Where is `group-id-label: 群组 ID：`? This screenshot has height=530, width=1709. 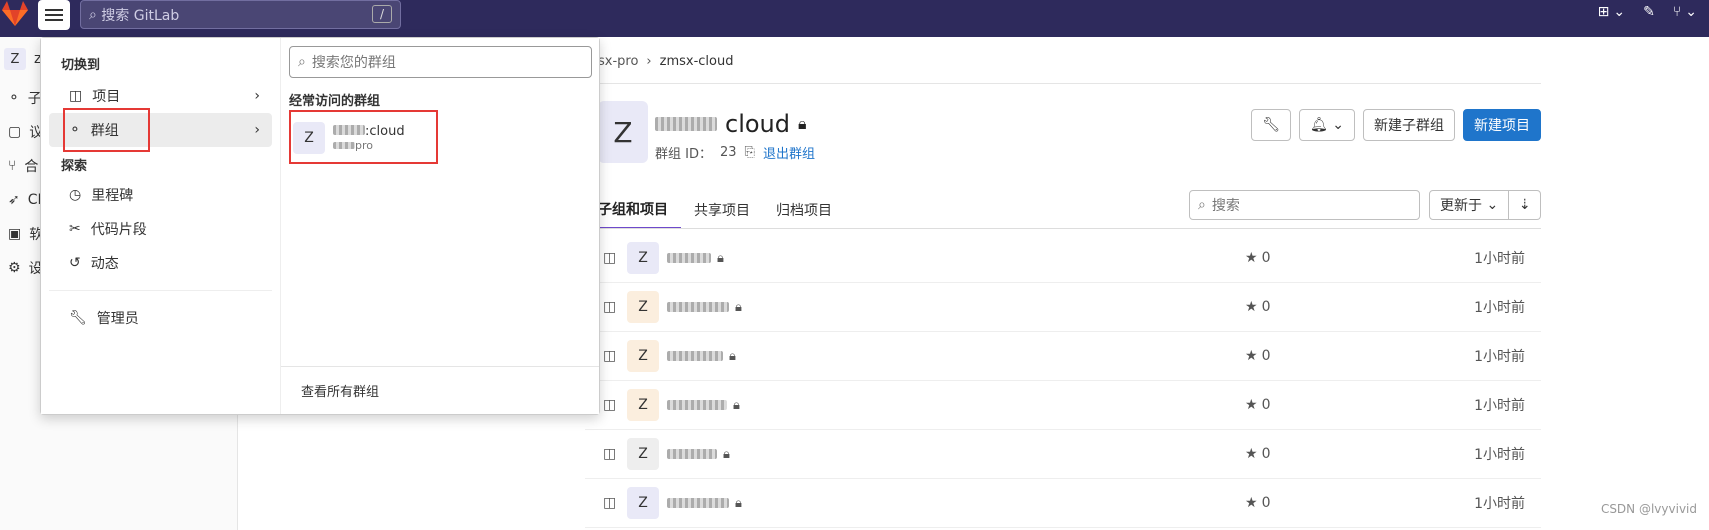
group-id-label: 群组 ID： is located at coordinates (683, 154).